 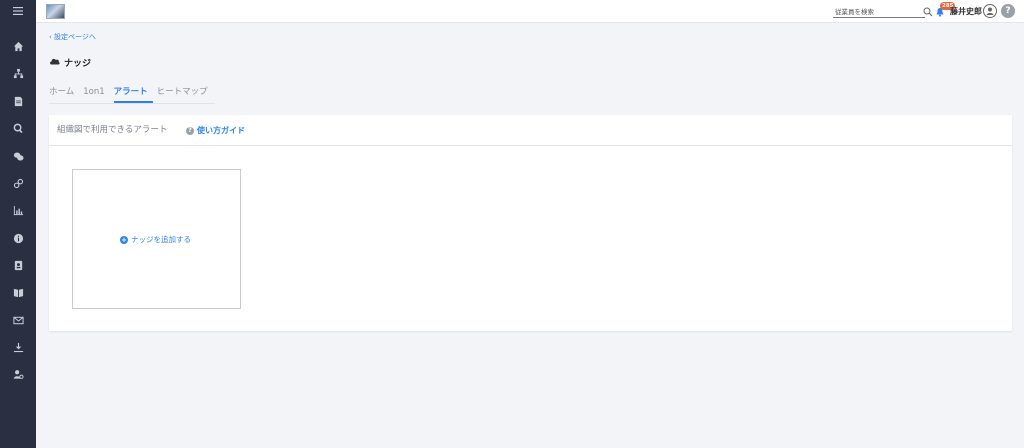 I want to click on org-chart-icon, so click(x=18, y=73).